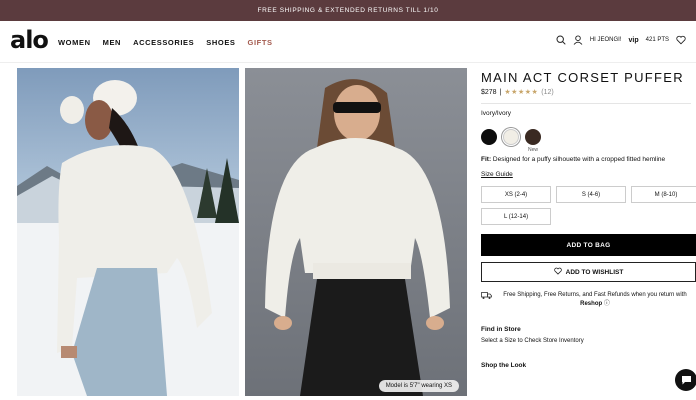 The image size is (696, 400). What do you see at coordinates (634, 40) in the screenshot?
I see `vip-label: vip` at bounding box center [634, 40].